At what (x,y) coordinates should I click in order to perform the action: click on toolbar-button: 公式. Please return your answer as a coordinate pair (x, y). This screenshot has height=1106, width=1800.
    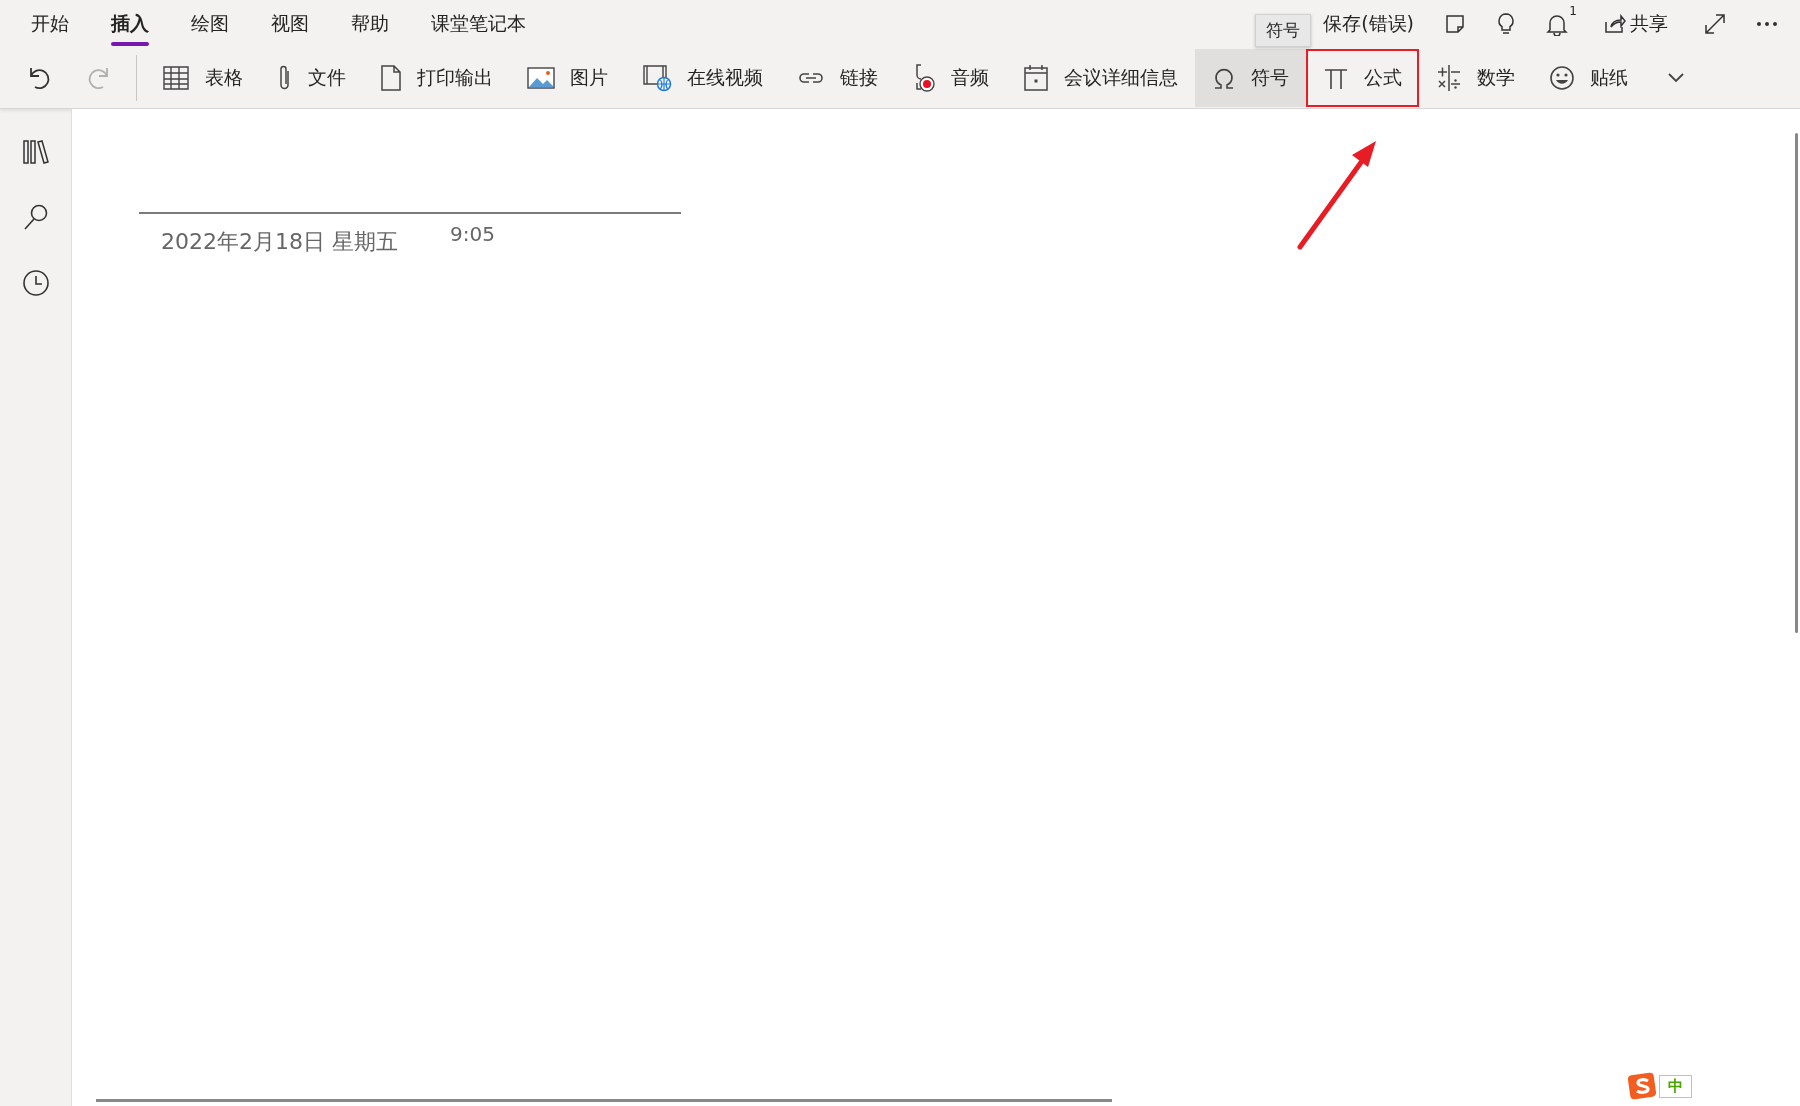
    Looking at the image, I should click on (1362, 78).